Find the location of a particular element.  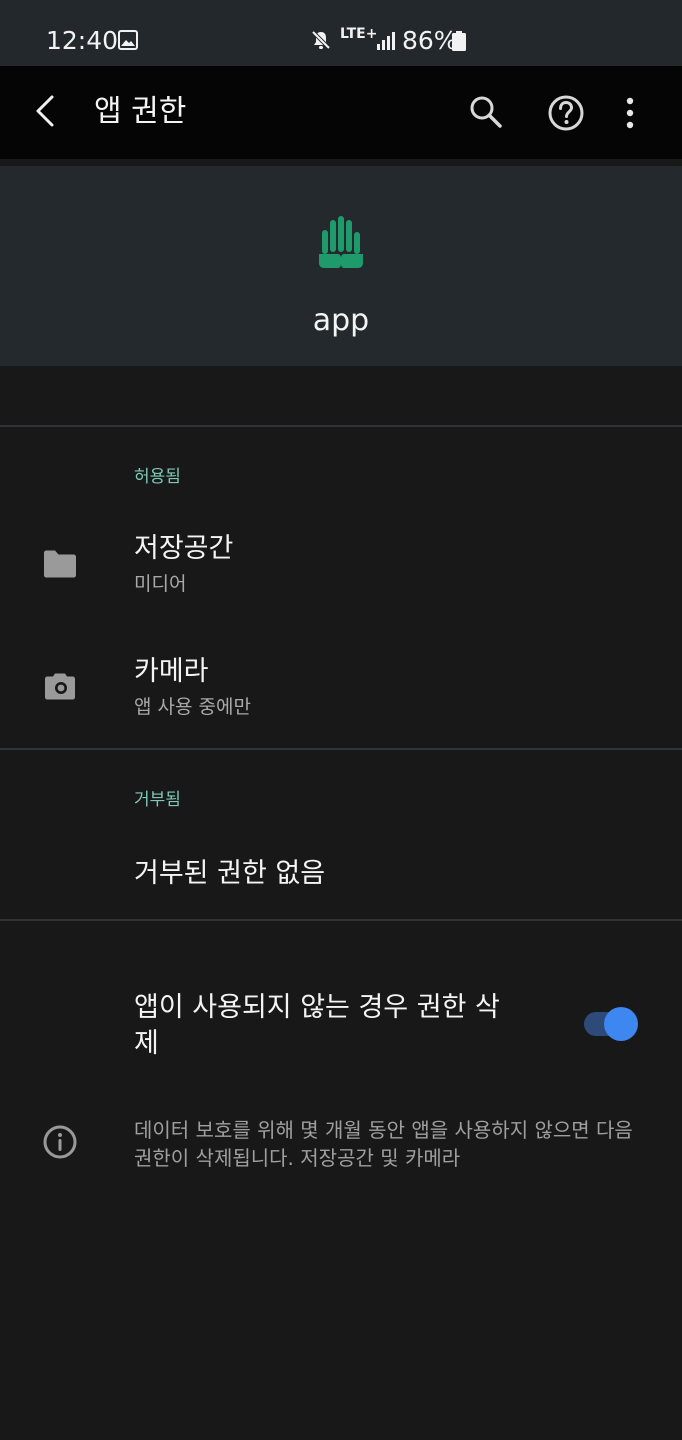

battery-icon is located at coordinates (459, 43).